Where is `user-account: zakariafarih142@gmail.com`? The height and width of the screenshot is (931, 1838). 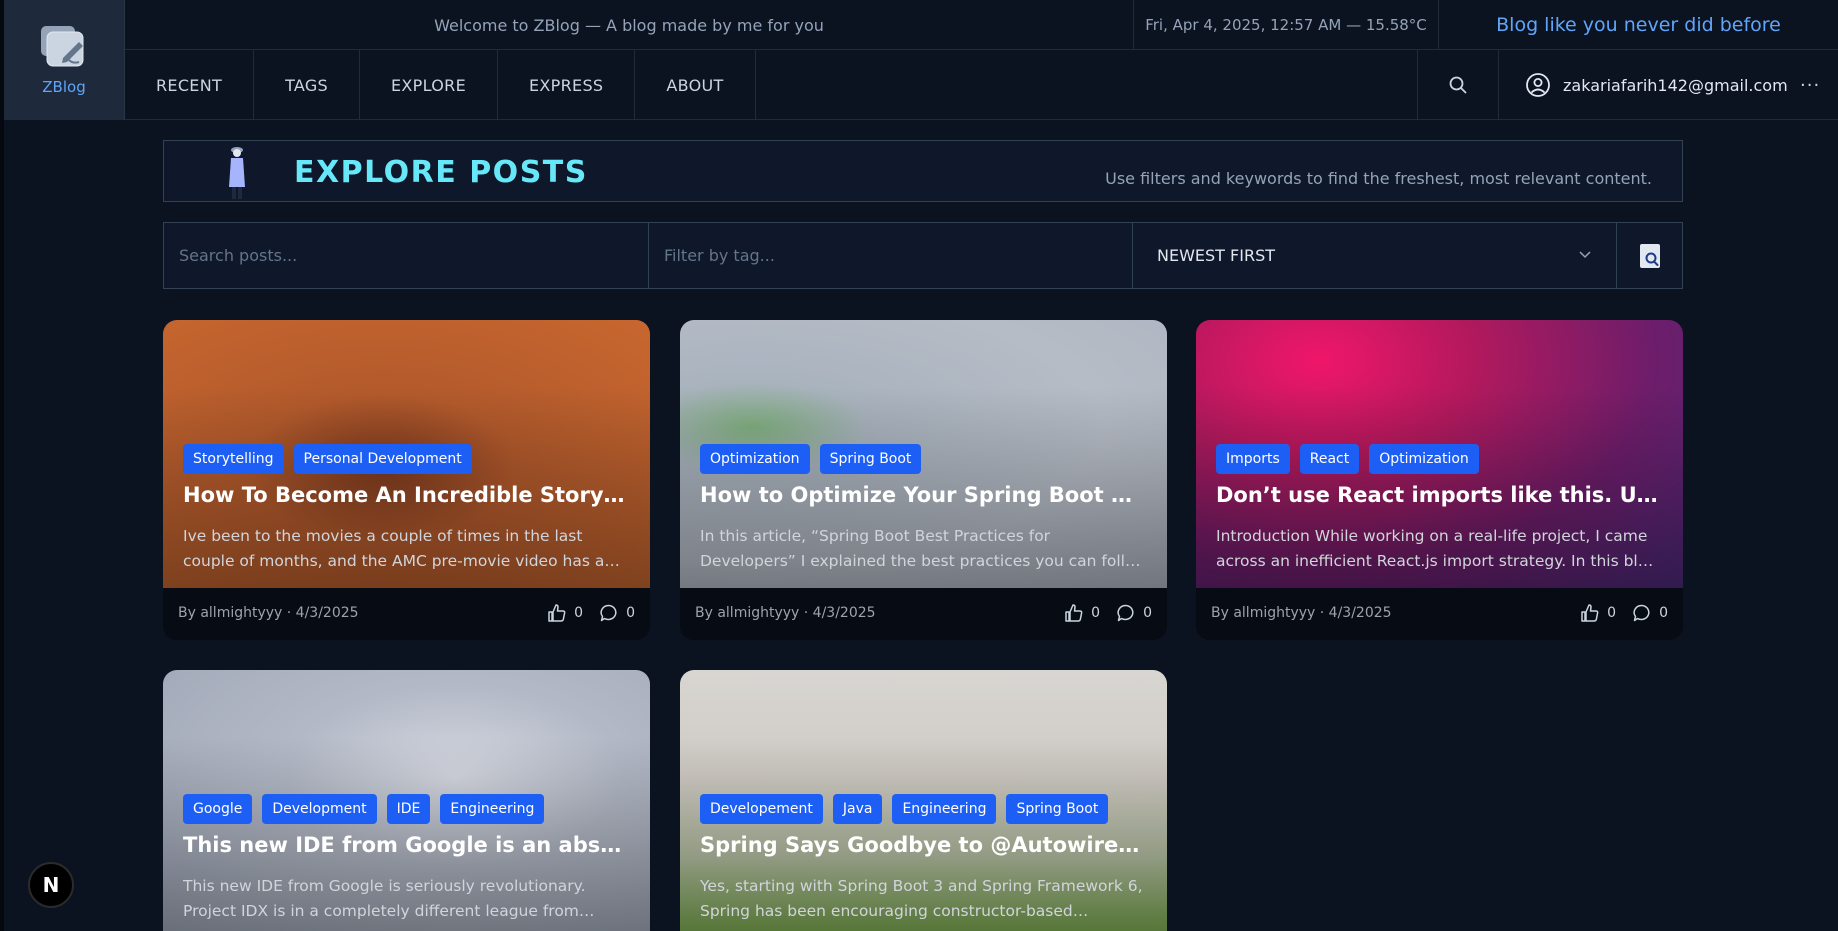 user-account: zakariafarih142@gmail.com is located at coordinates (1656, 85).